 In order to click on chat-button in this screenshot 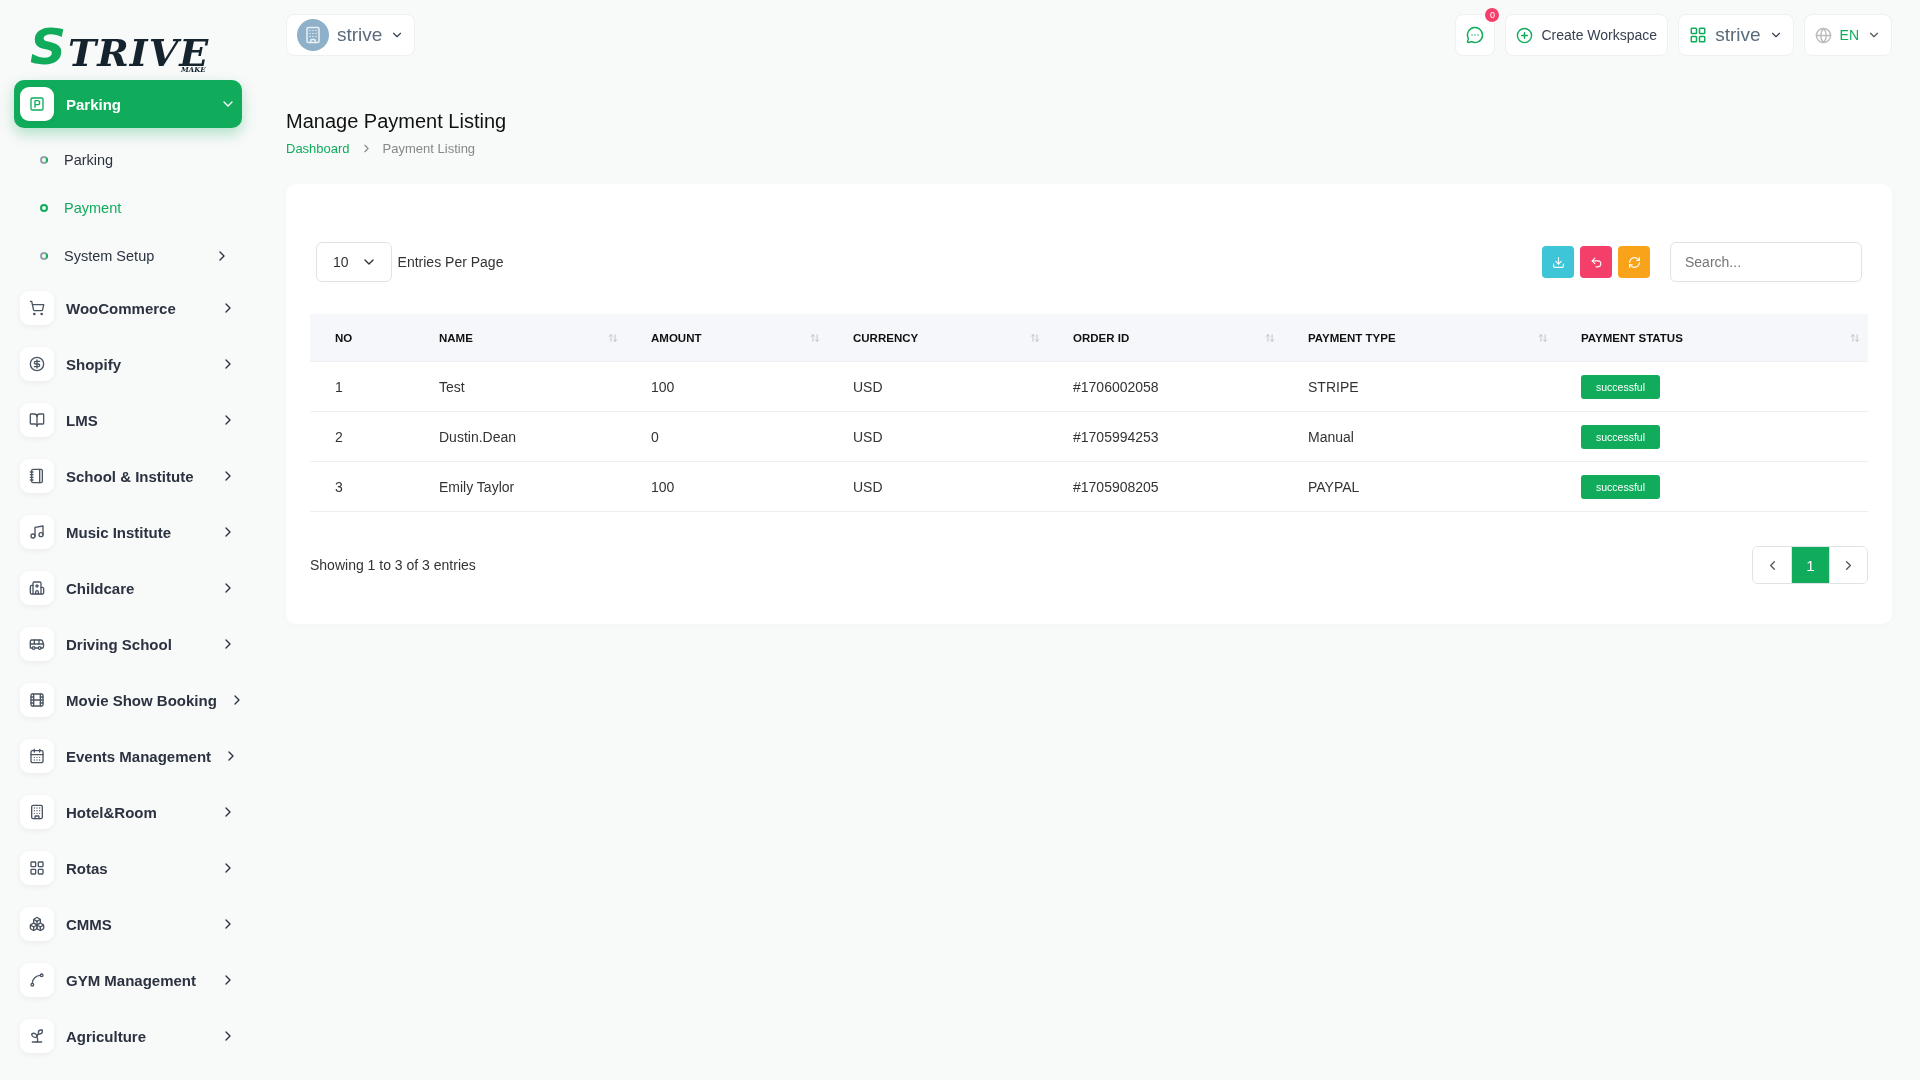, I will do `click(1475, 35)`.